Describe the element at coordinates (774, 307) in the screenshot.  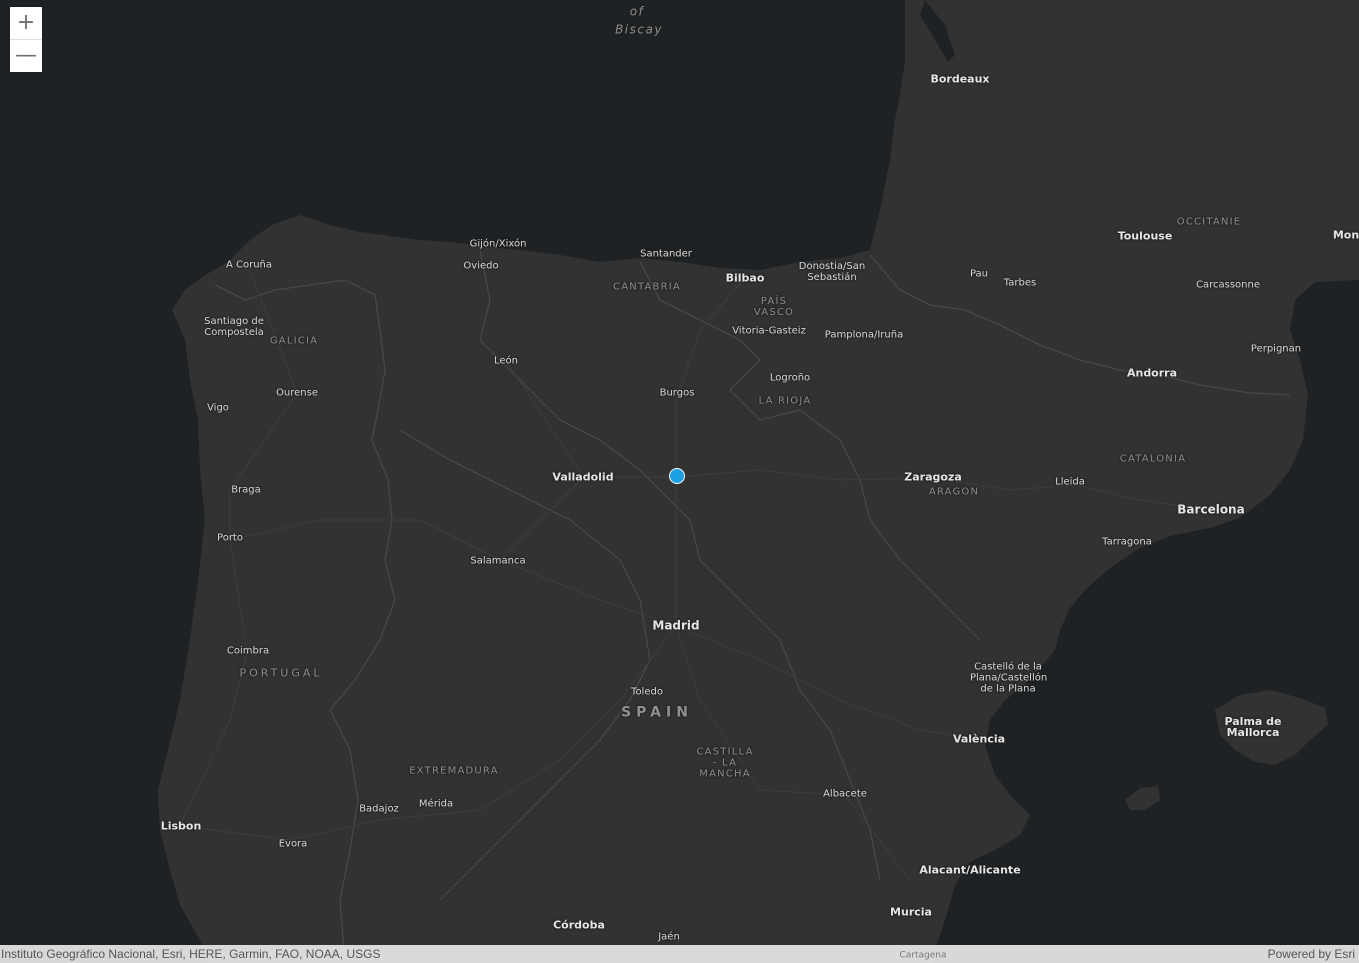
I see `map-label-pais-vasco: PAÍS VASCO` at that location.